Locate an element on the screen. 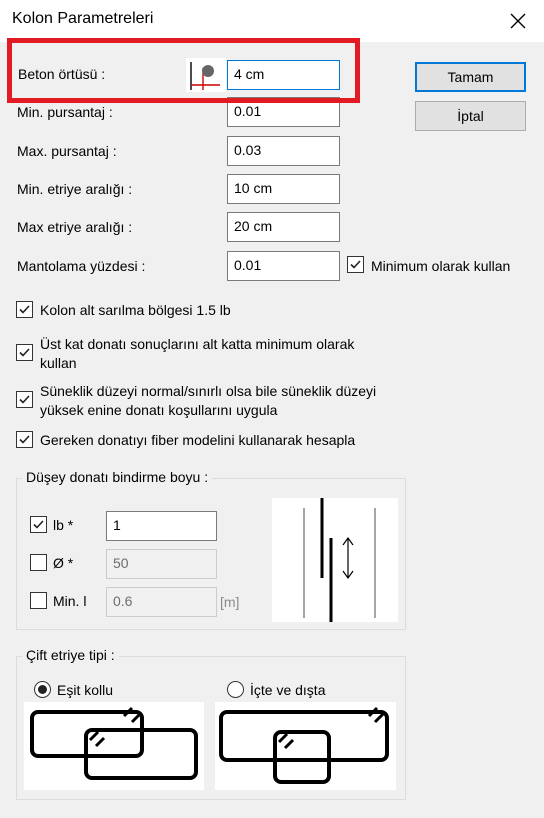 Image resolution: width=544 pixels, height=818 pixels. lb-checkbox is located at coordinates (38, 524).